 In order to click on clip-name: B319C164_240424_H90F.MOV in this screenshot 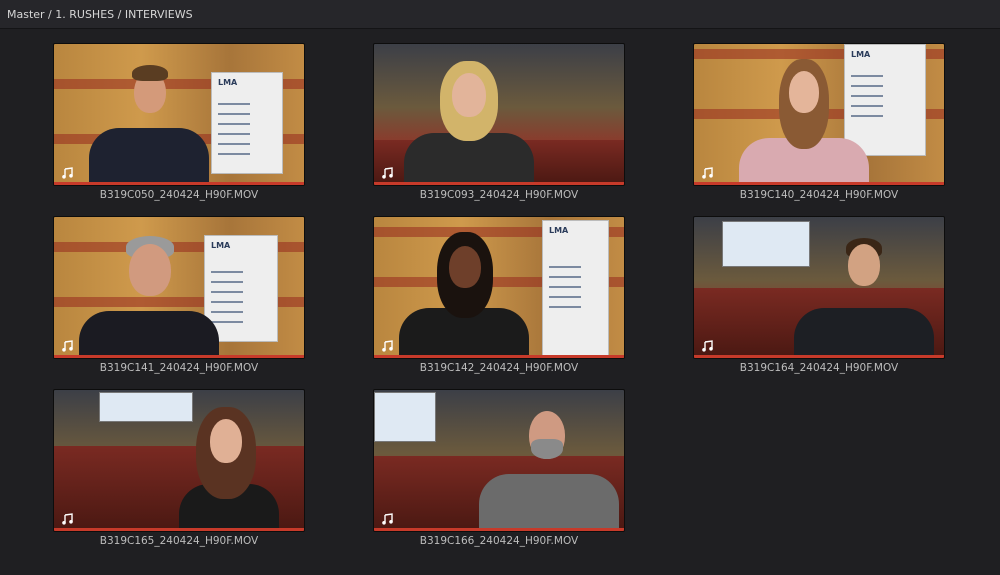, I will do `click(819, 368)`.